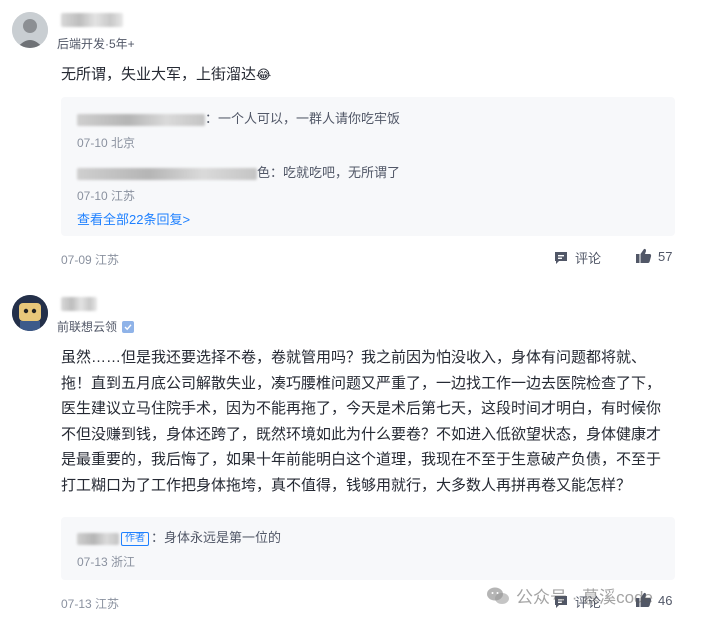  I want to click on comment-button: 评论, so click(577, 257).